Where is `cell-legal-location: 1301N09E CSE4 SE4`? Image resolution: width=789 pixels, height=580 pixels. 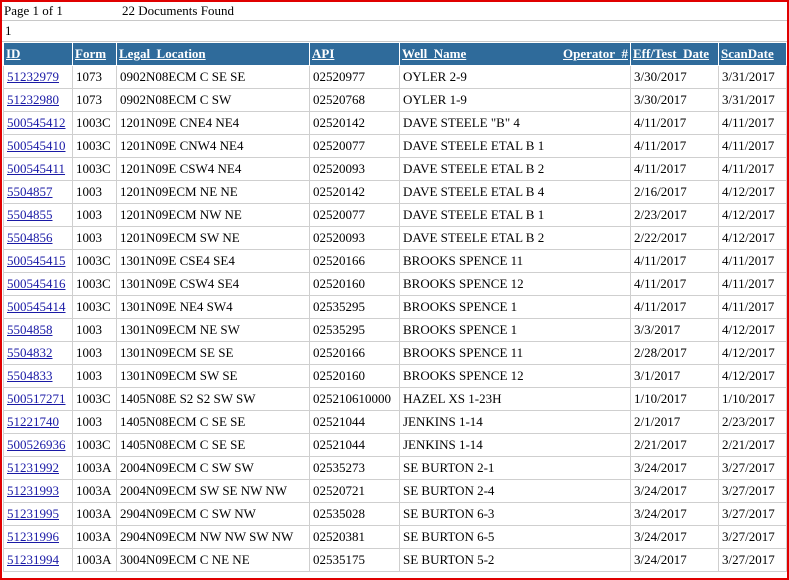 cell-legal-location: 1301N09E CSE4 SE4 is located at coordinates (213, 261).